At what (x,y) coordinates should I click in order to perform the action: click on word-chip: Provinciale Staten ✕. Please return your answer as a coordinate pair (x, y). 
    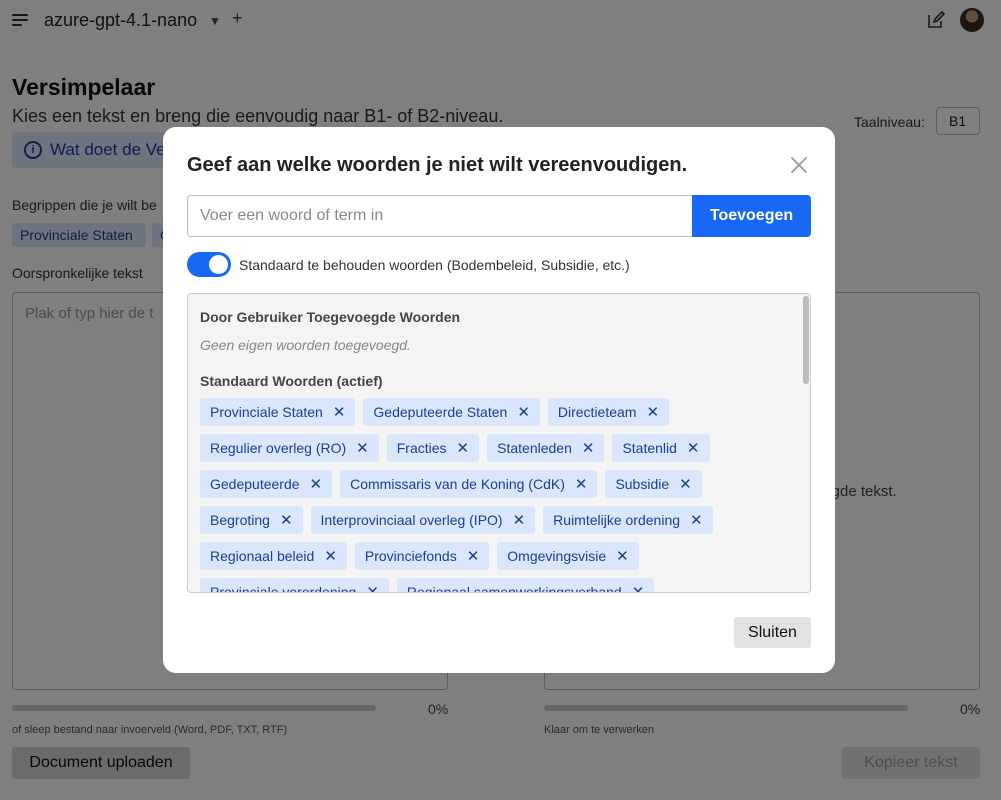
    Looking at the image, I should click on (278, 412).